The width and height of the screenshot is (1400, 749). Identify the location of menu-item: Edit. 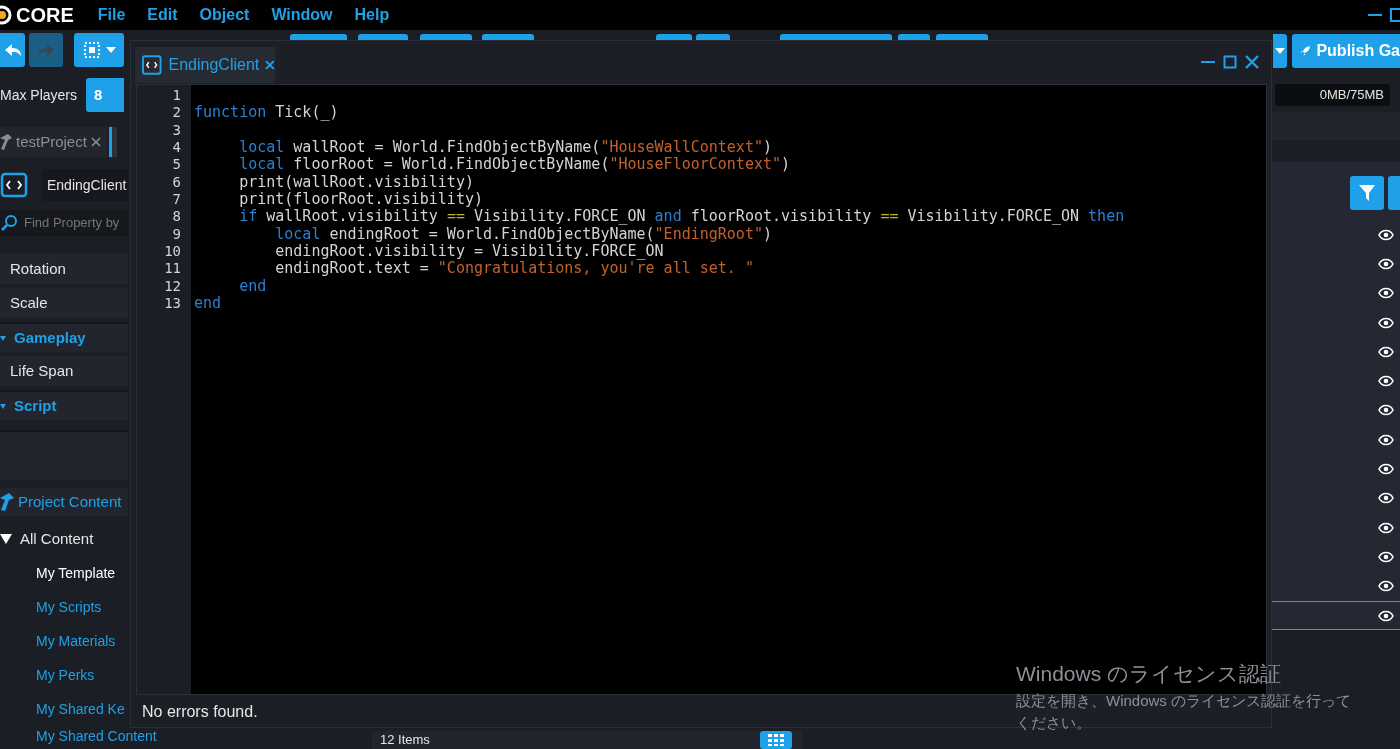
(162, 15).